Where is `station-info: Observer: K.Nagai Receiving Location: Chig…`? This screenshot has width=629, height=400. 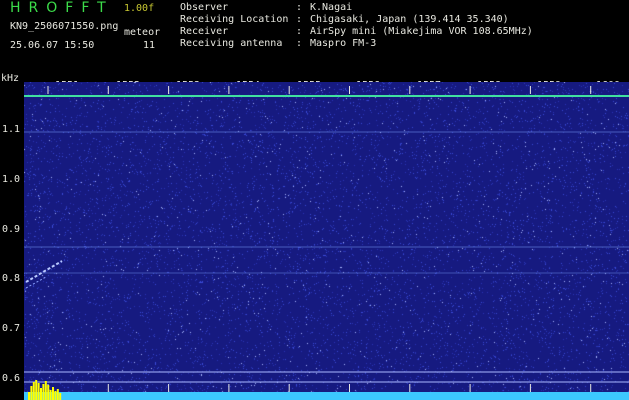
station-info: Observer: K.Nagai Receiving Location: Chig… is located at coordinates (356, 26).